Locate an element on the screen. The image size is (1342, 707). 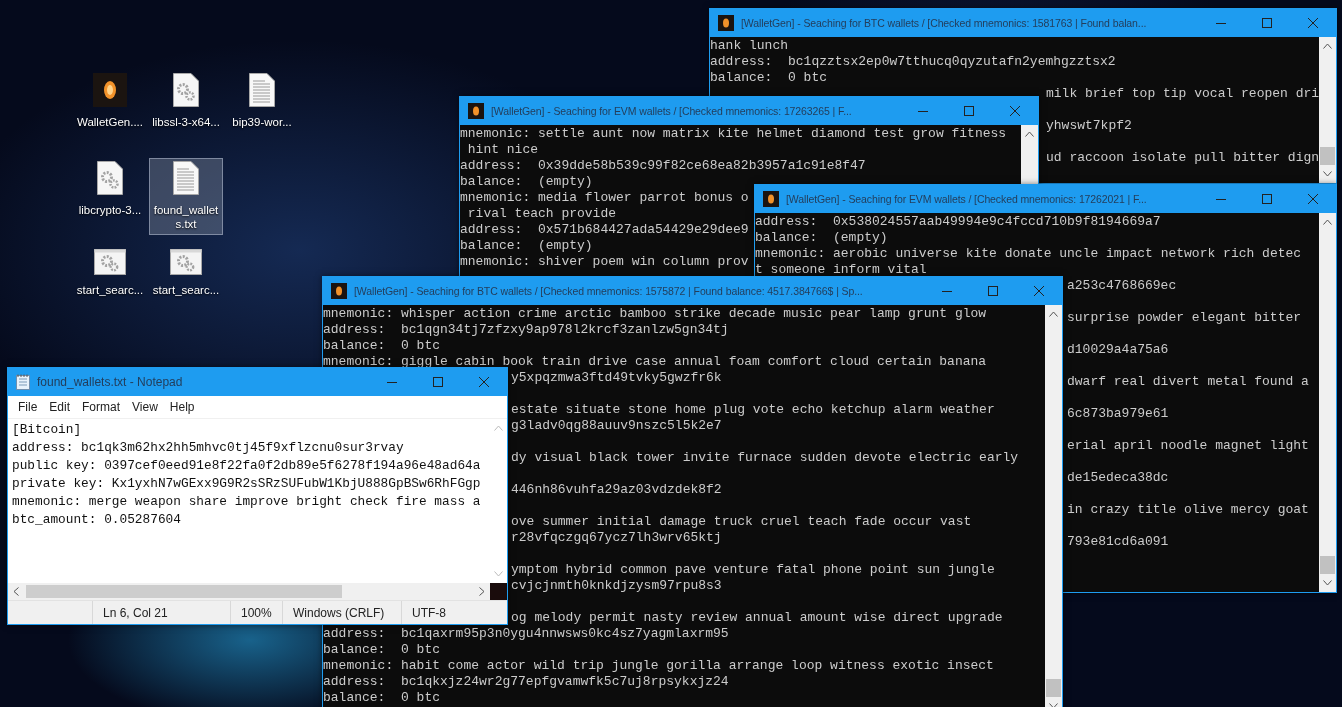
console-line: surprise powder elegant bitter is located at coordinates (1184, 317).